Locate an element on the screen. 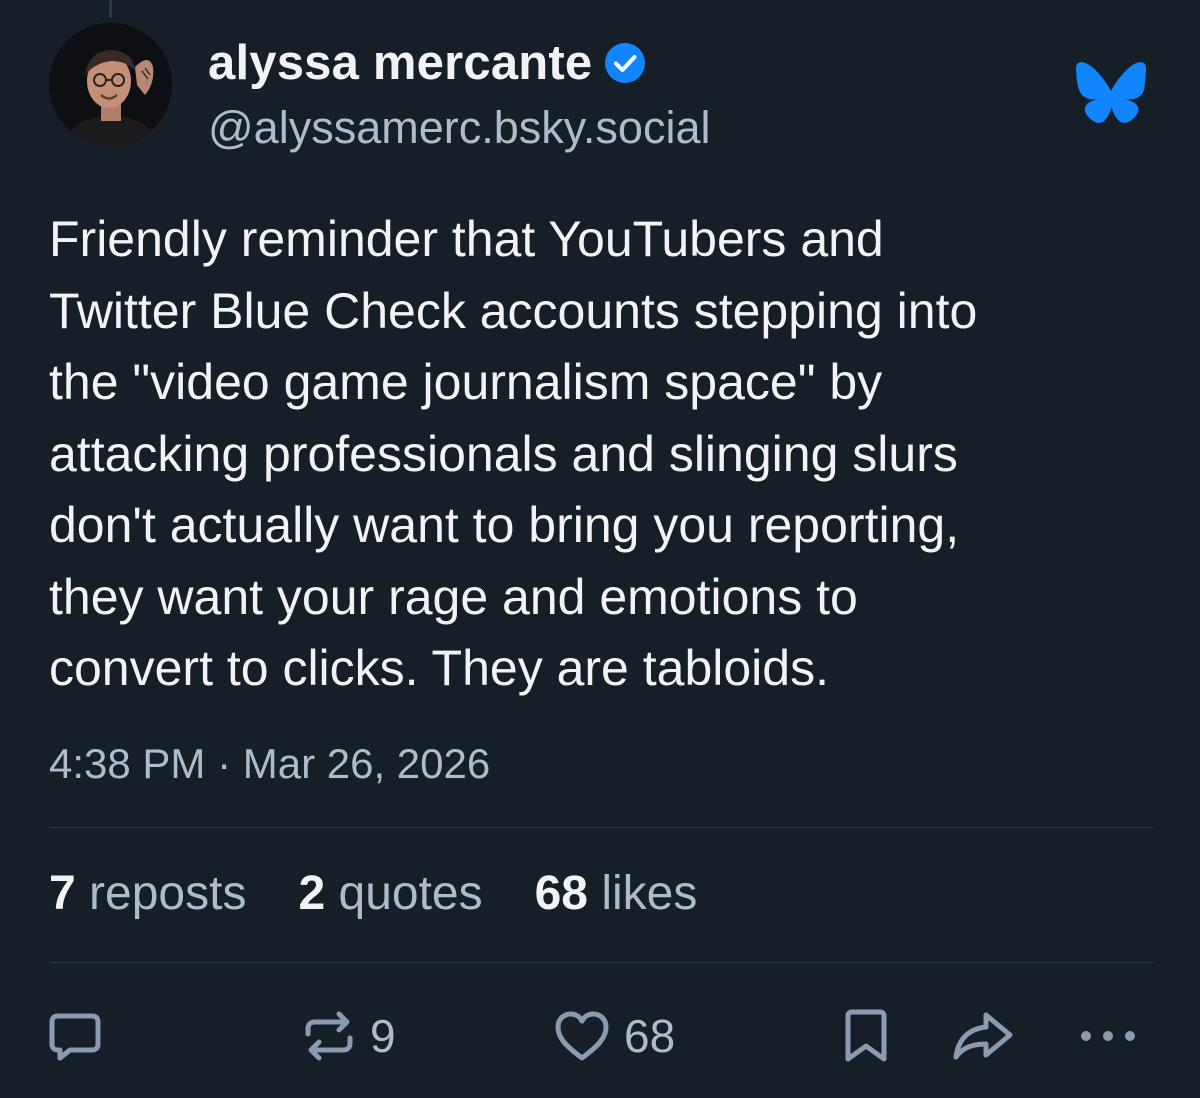 The height and width of the screenshot is (1098, 1200). more-options-button is located at coordinates (1108, 1036).